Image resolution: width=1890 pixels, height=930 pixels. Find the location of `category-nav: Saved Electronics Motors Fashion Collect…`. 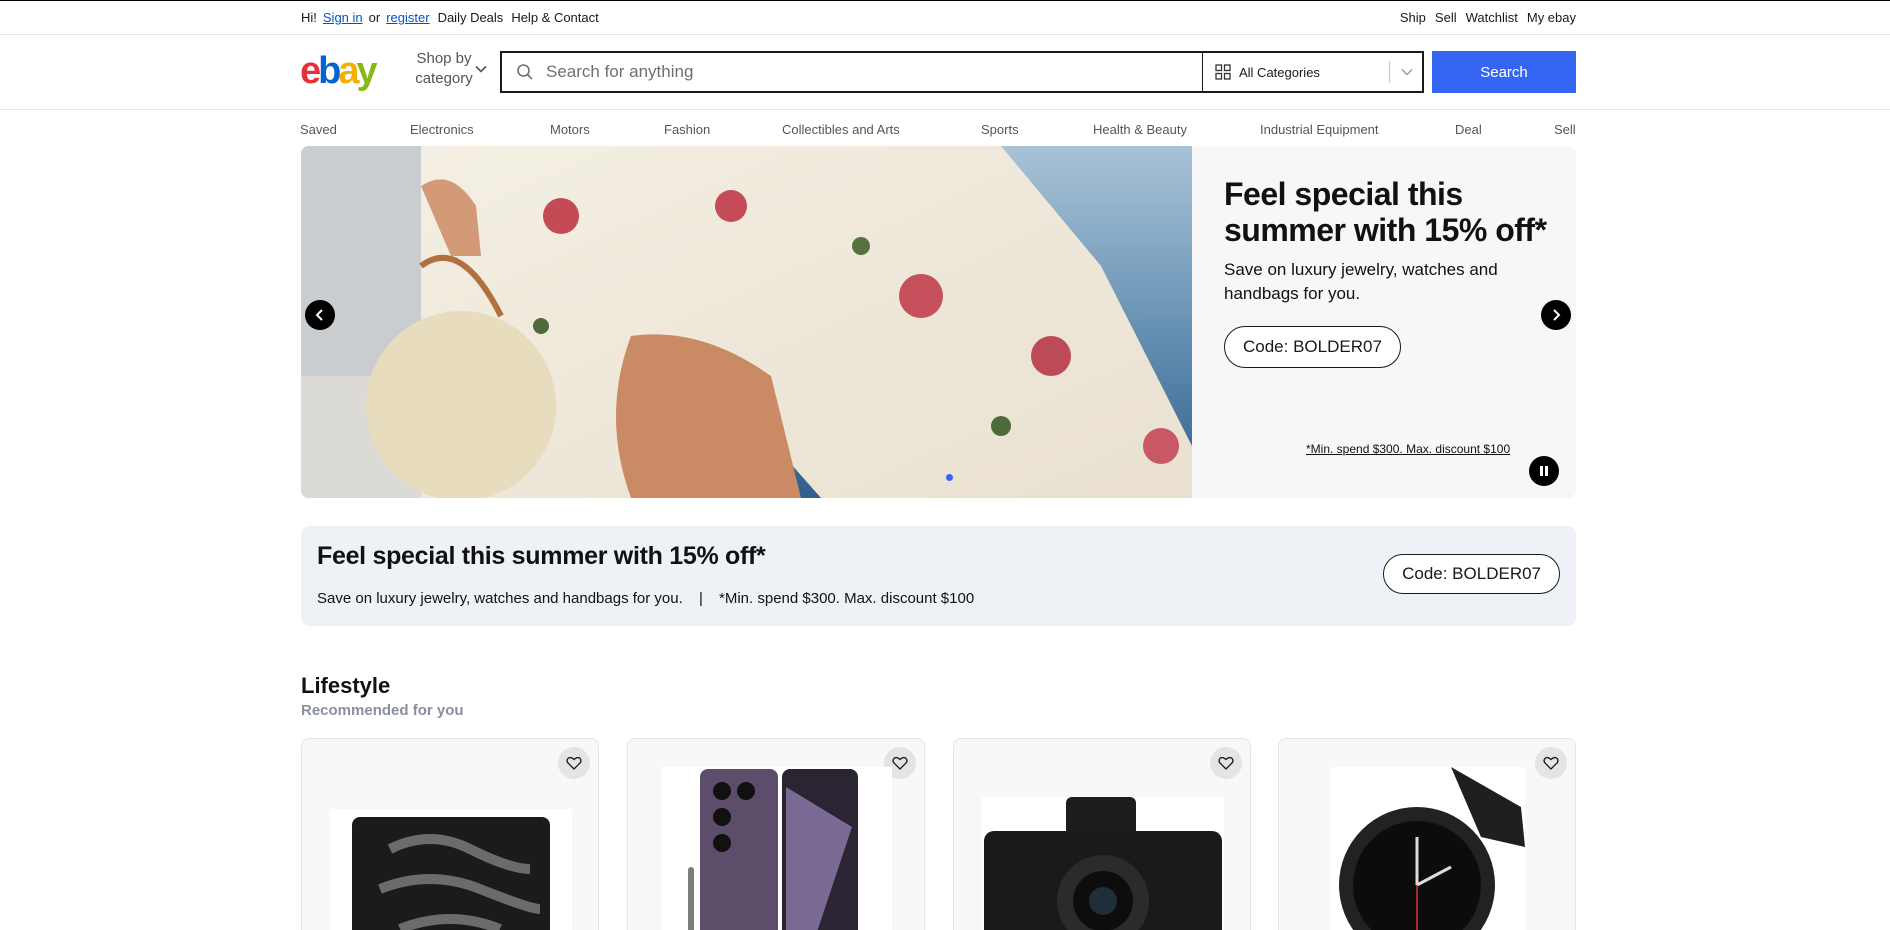

category-nav: Saved Electronics Motors Fashion Collect… is located at coordinates (938, 130).